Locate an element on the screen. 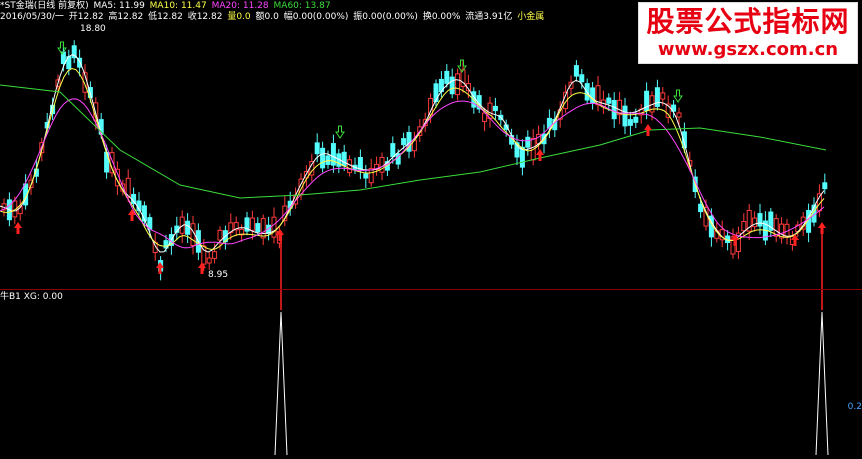 Image resolution: width=862 pixels, height=459 pixels. watermark-title: 股票公式指标网 is located at coordinates (748, 21).